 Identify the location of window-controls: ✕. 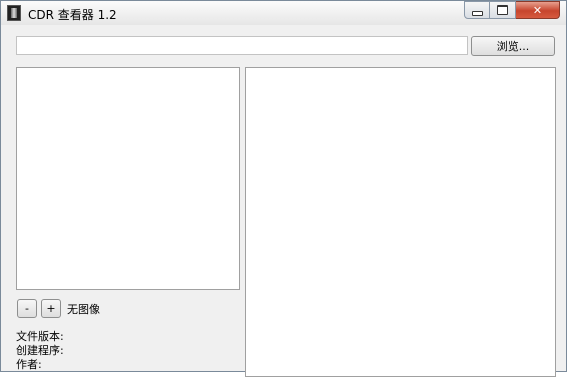
(512, 10).